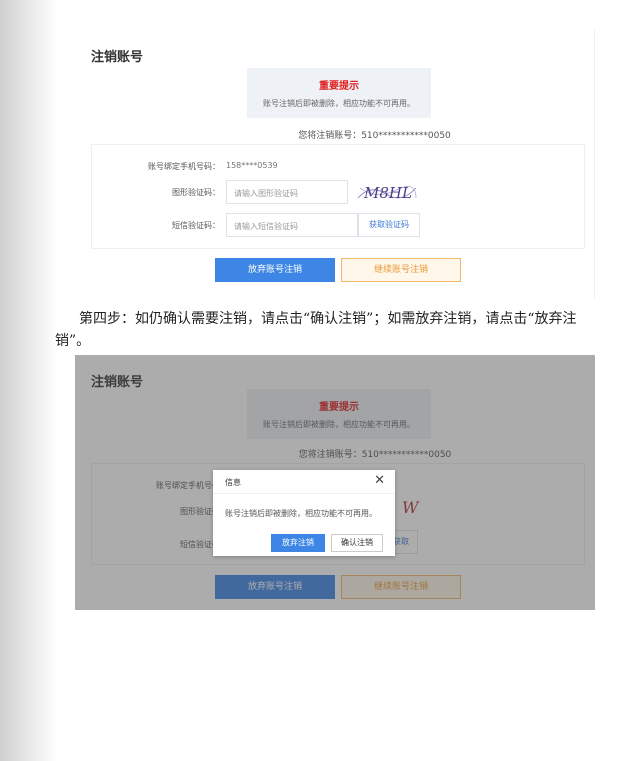 Image resolution: width=625 pixels, height=761 pixels. I want to click on get-sms-code-button: 获取验证码, so click(389, 225).